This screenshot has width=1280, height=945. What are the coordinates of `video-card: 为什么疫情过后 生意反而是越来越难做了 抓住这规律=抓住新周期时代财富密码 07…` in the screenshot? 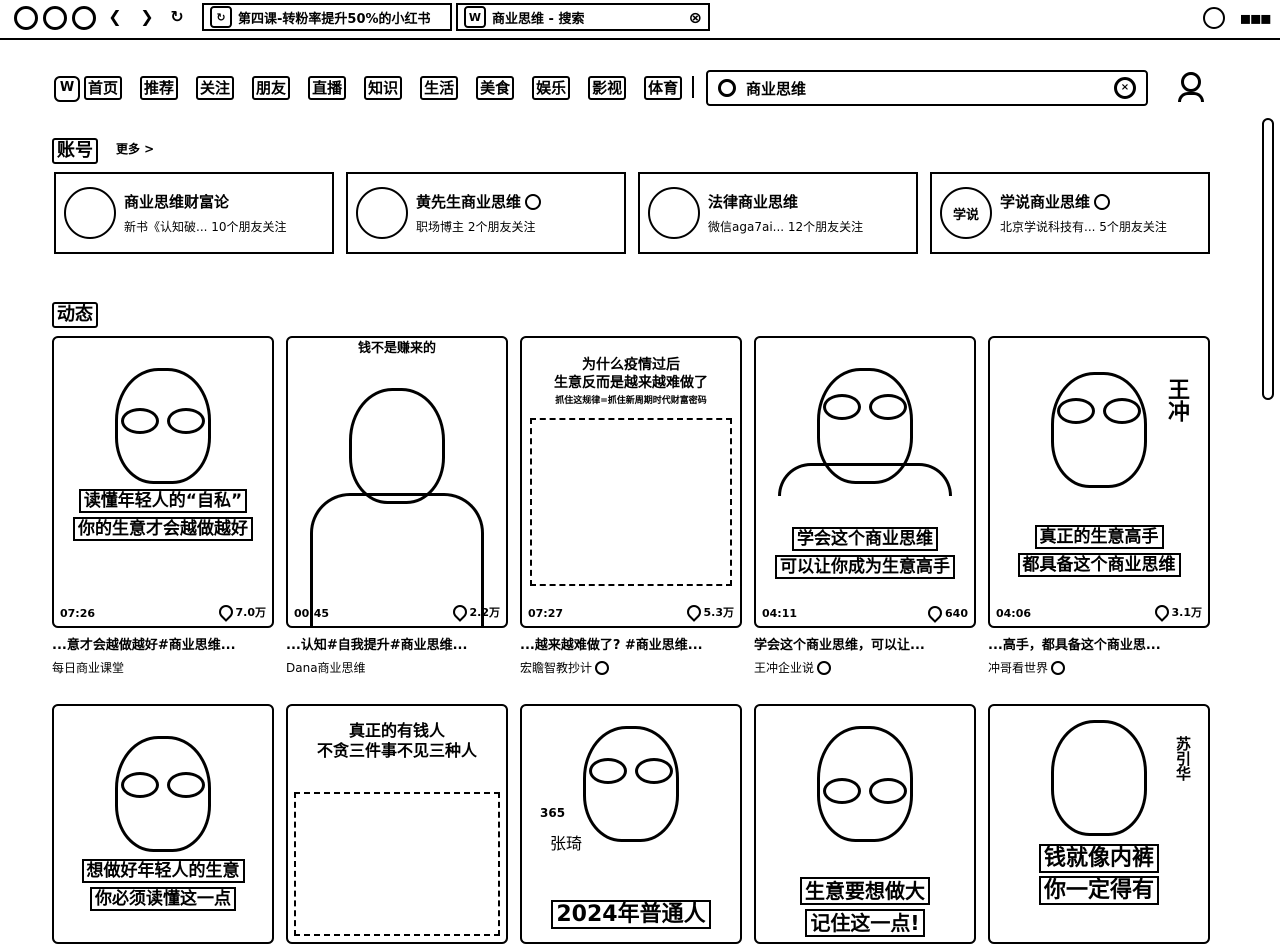 It's located at (631, 506).